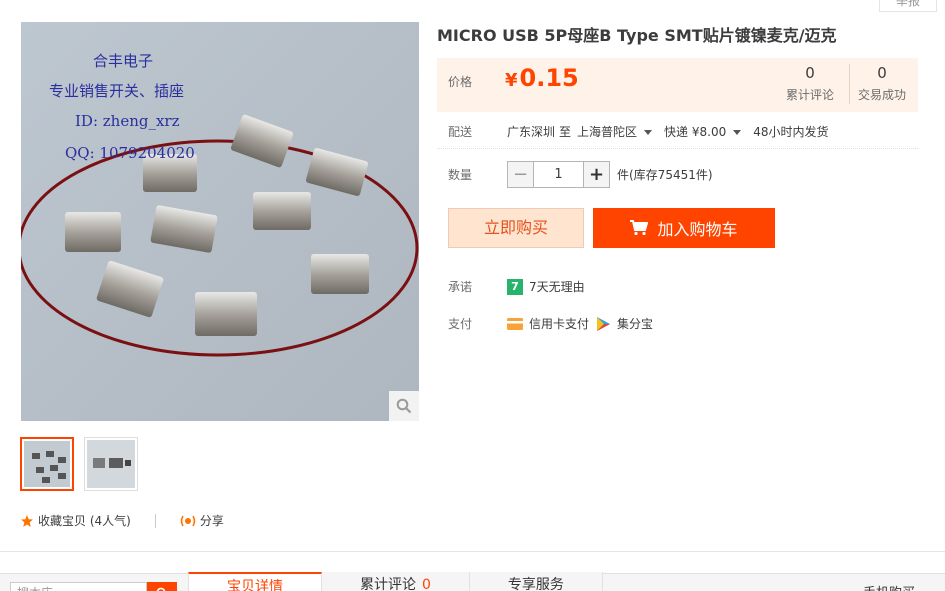 The image size is (945, 591). Describe the element at coordinates (557, 286) in the screenshot. I see `promise-text: 7天无理由` at that location.